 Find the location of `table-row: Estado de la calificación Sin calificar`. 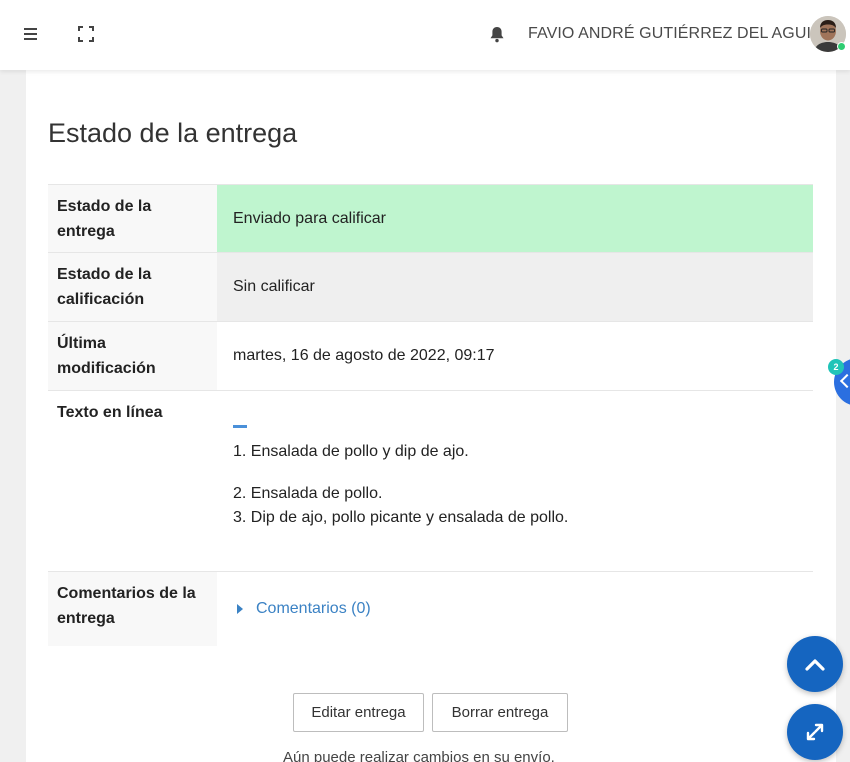

table-row: Estado de la calificación Sin calificar is located at coordinates (430, 286).